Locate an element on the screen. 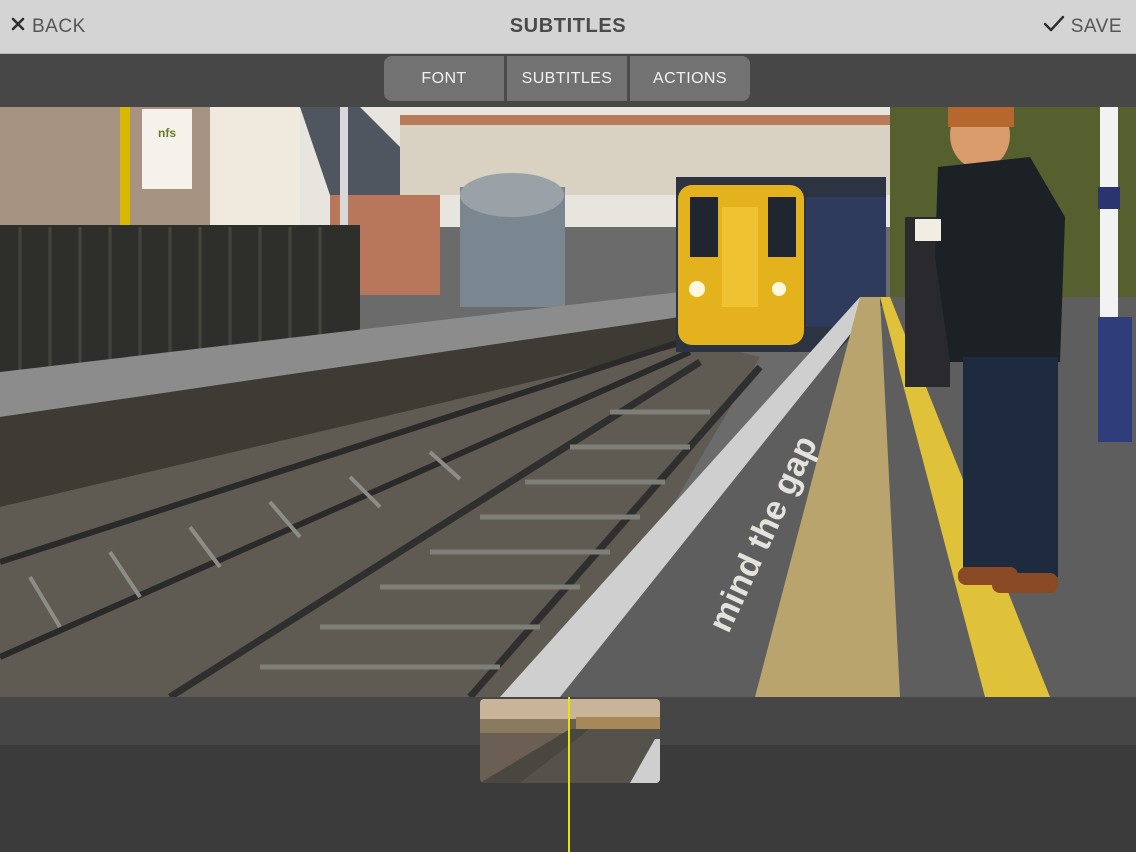 Image resolution: width=1136 pixels, height=852 pixels. segmented-control: FONT SUBTITLES ACTIONS is located at coordinates (567, 78).